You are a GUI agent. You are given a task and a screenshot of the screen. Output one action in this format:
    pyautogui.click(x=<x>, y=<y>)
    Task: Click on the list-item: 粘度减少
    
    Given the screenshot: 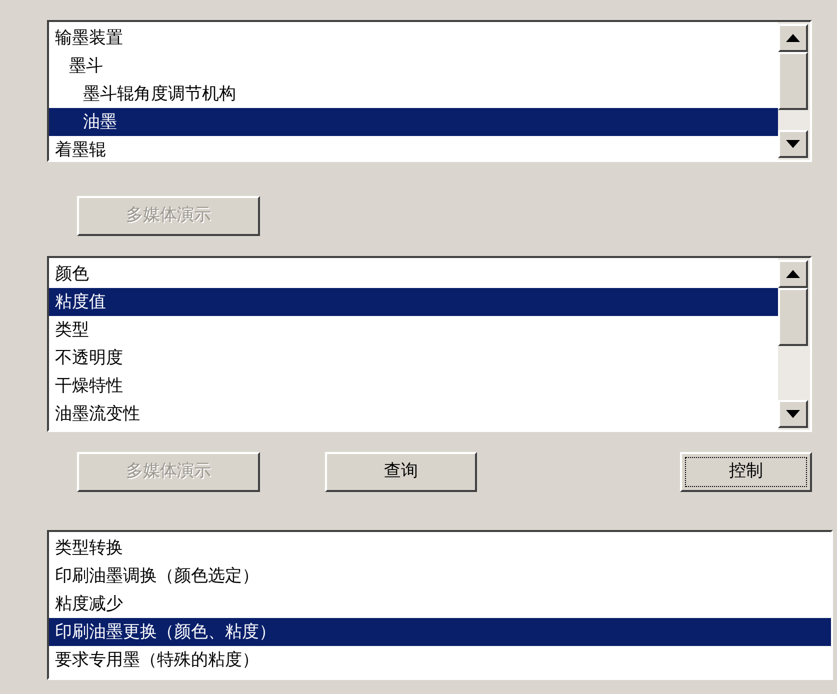 What is the action you would take?
    pyautogui.click(x=440, y=604)
    